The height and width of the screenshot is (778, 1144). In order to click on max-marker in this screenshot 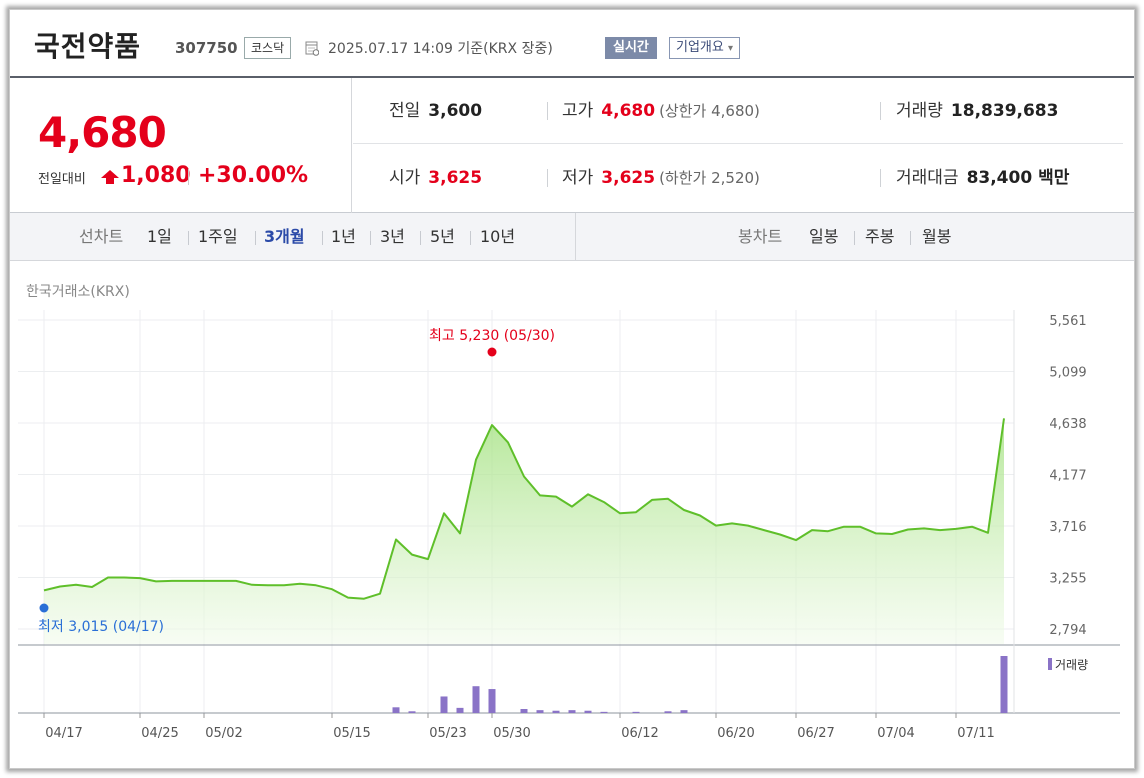, I will do `click(492, 352)`.